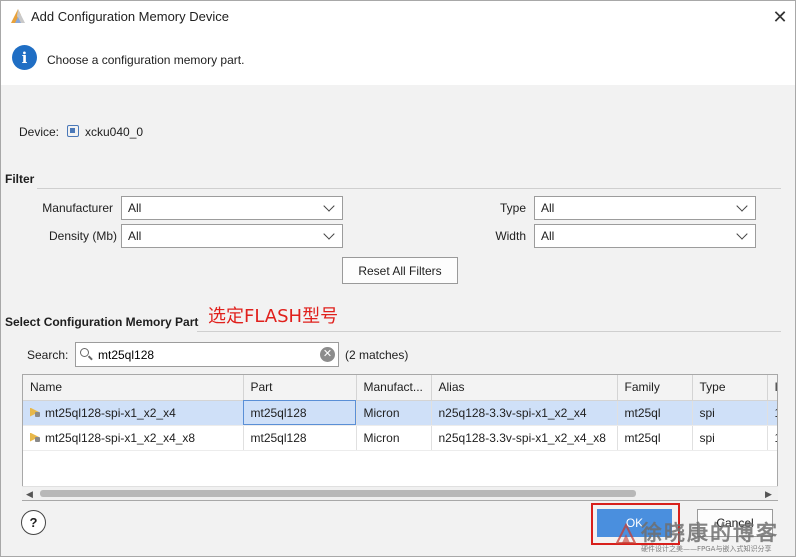 The image size is (796, 557). What do you see at coordinates (82, 236) in the screenshot?
I see `density-label: Density (Mb)` at bounding box center [82, 236].